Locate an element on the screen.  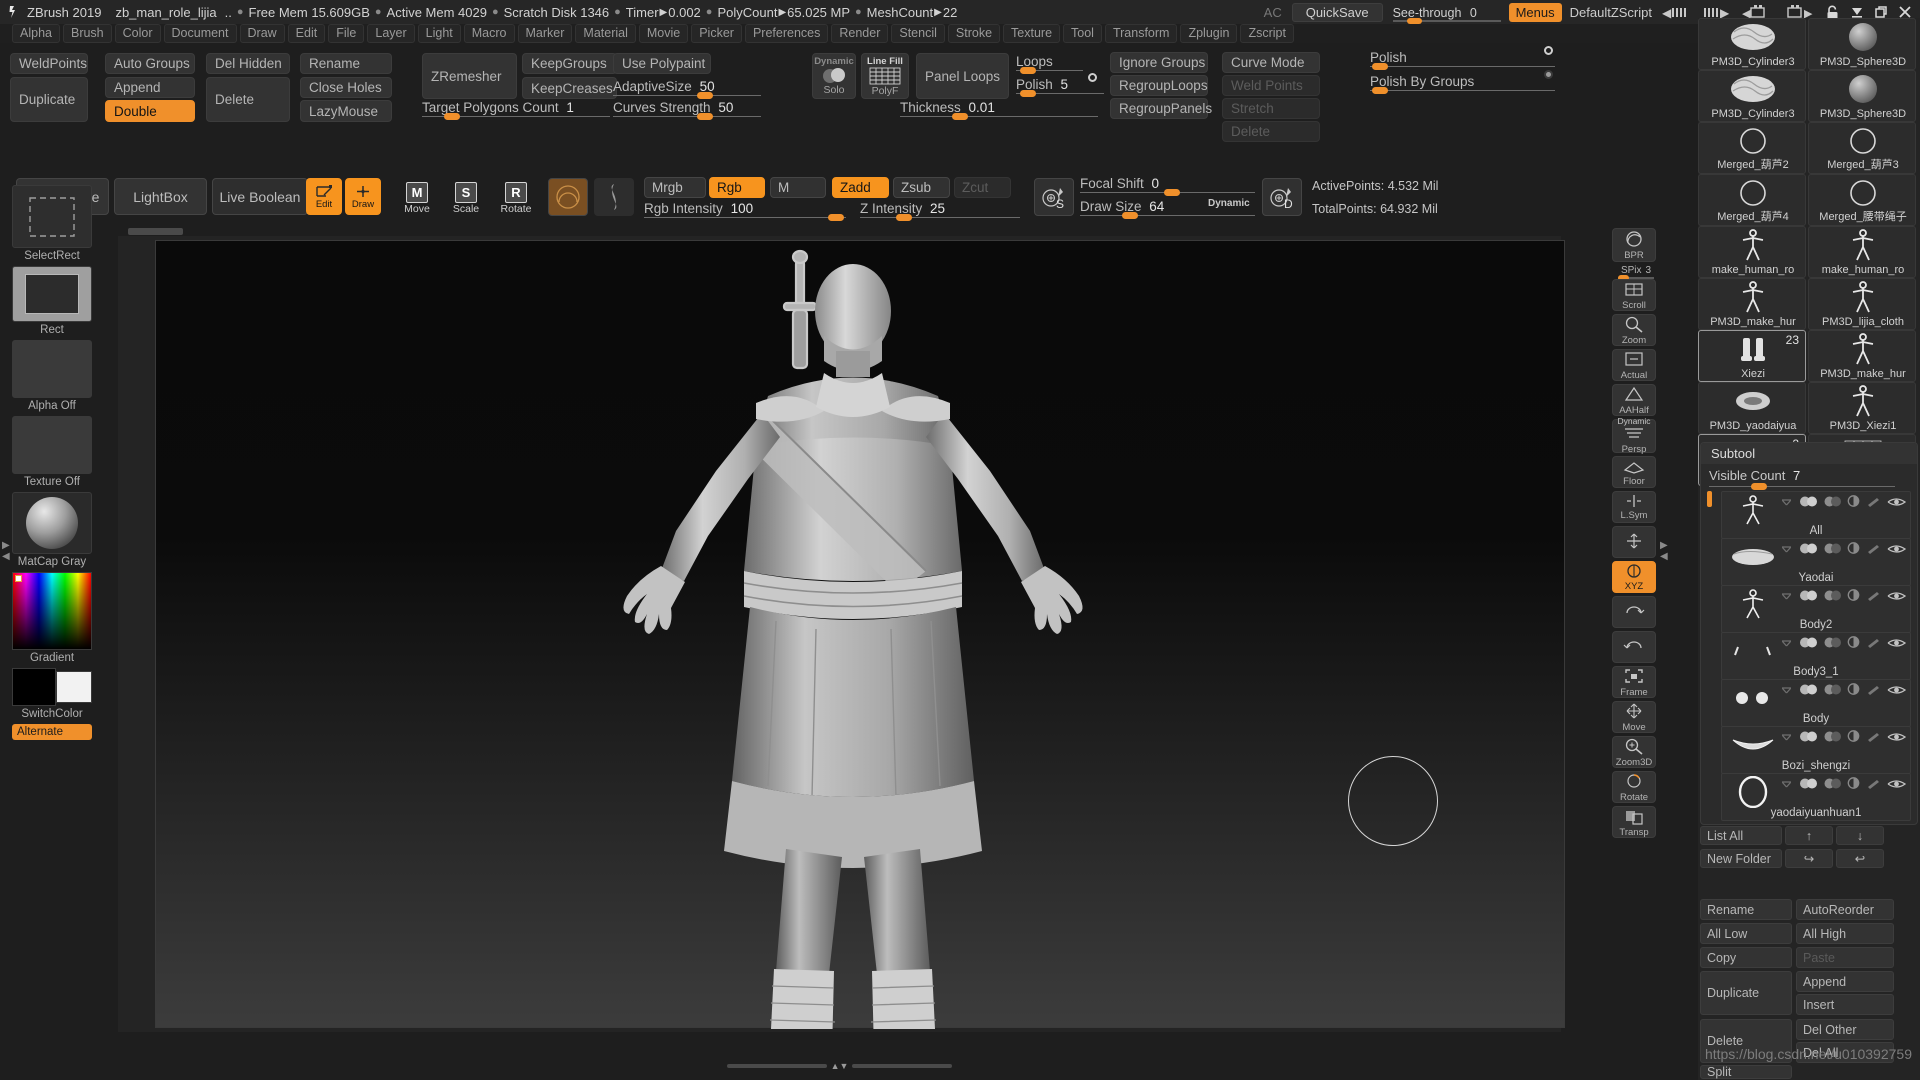
thickness-slider: Thickness 0.01 is located at coordinates (999, 109).